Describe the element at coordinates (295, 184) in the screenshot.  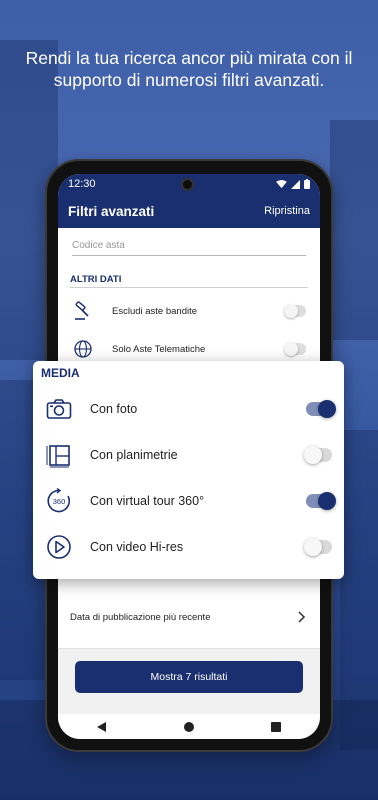
I see `signal-icon` at that location.